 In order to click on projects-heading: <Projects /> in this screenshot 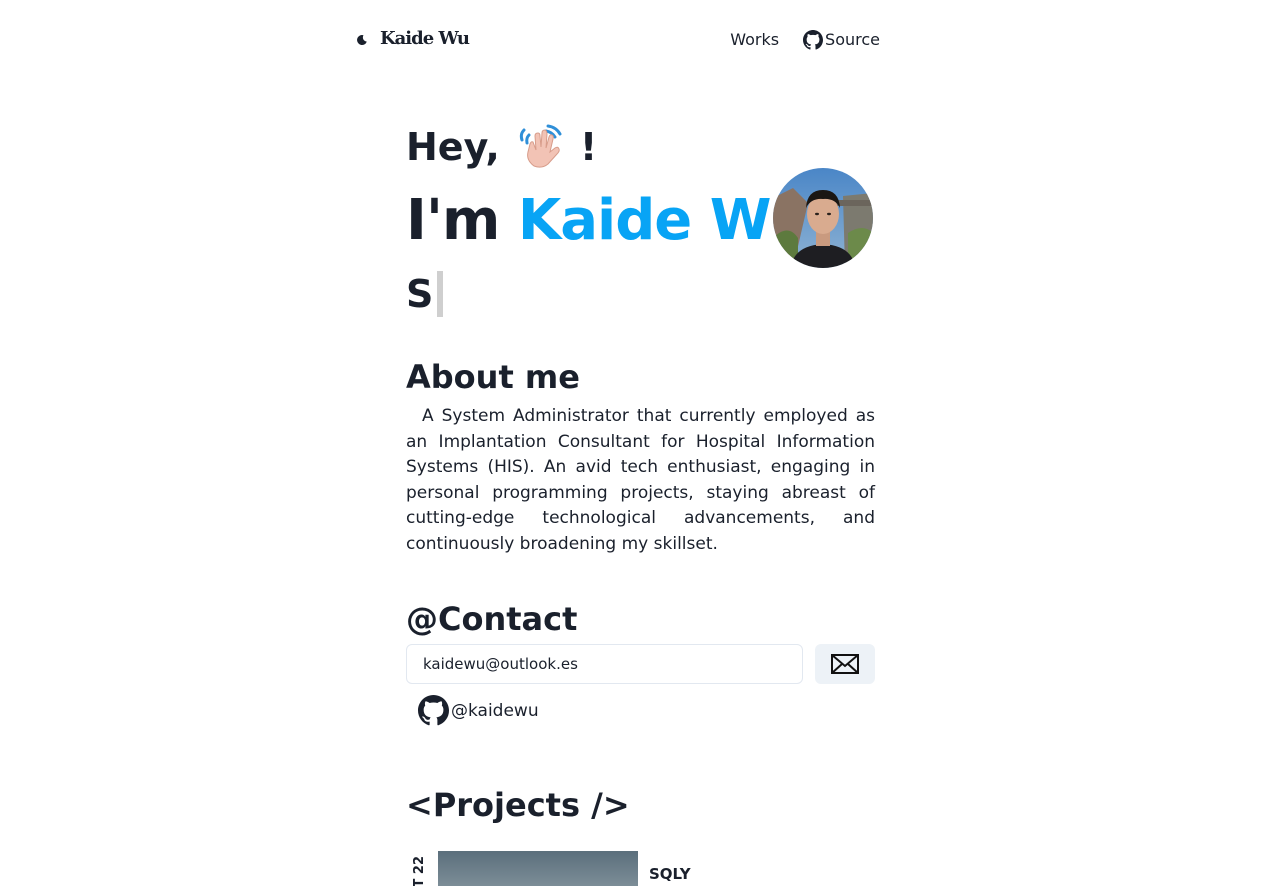, I will do `click(518, 805)`.